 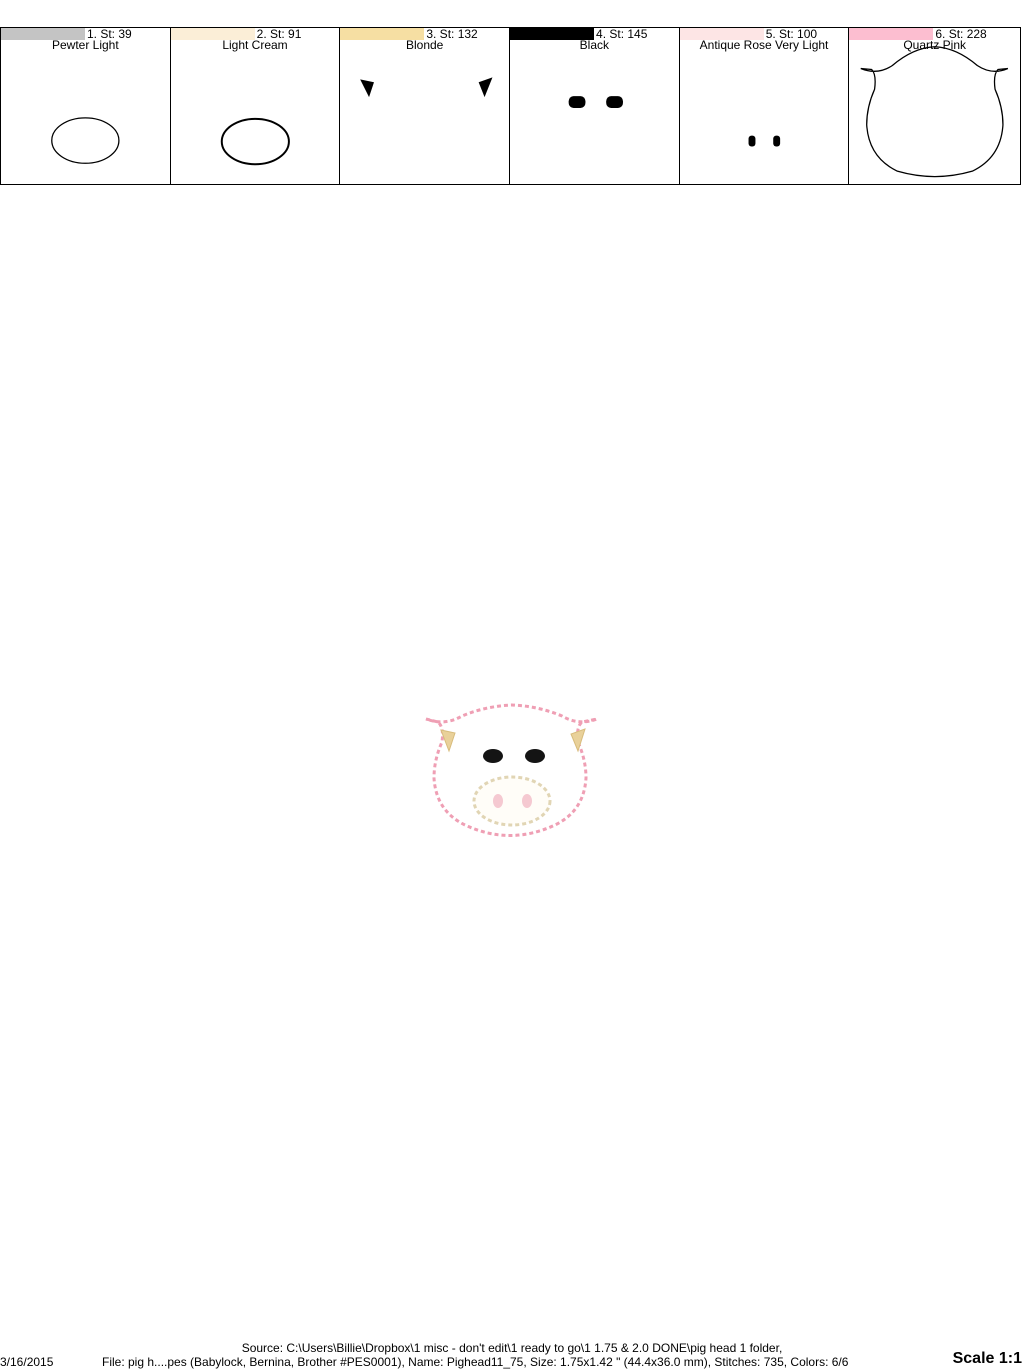 What do you see at coordinates (934, 112) in the screenshot?
I see `head-outline-preview` at bounding box center [934, 112].